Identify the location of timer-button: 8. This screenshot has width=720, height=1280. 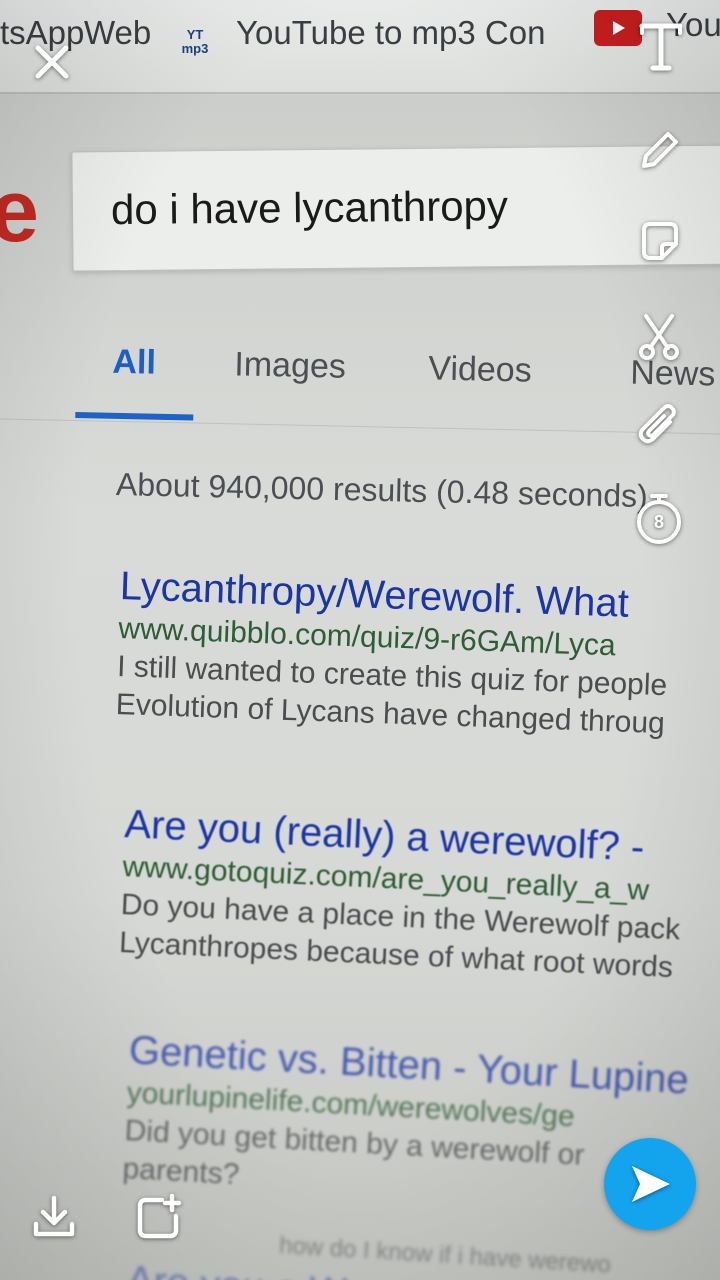
(659, 519).